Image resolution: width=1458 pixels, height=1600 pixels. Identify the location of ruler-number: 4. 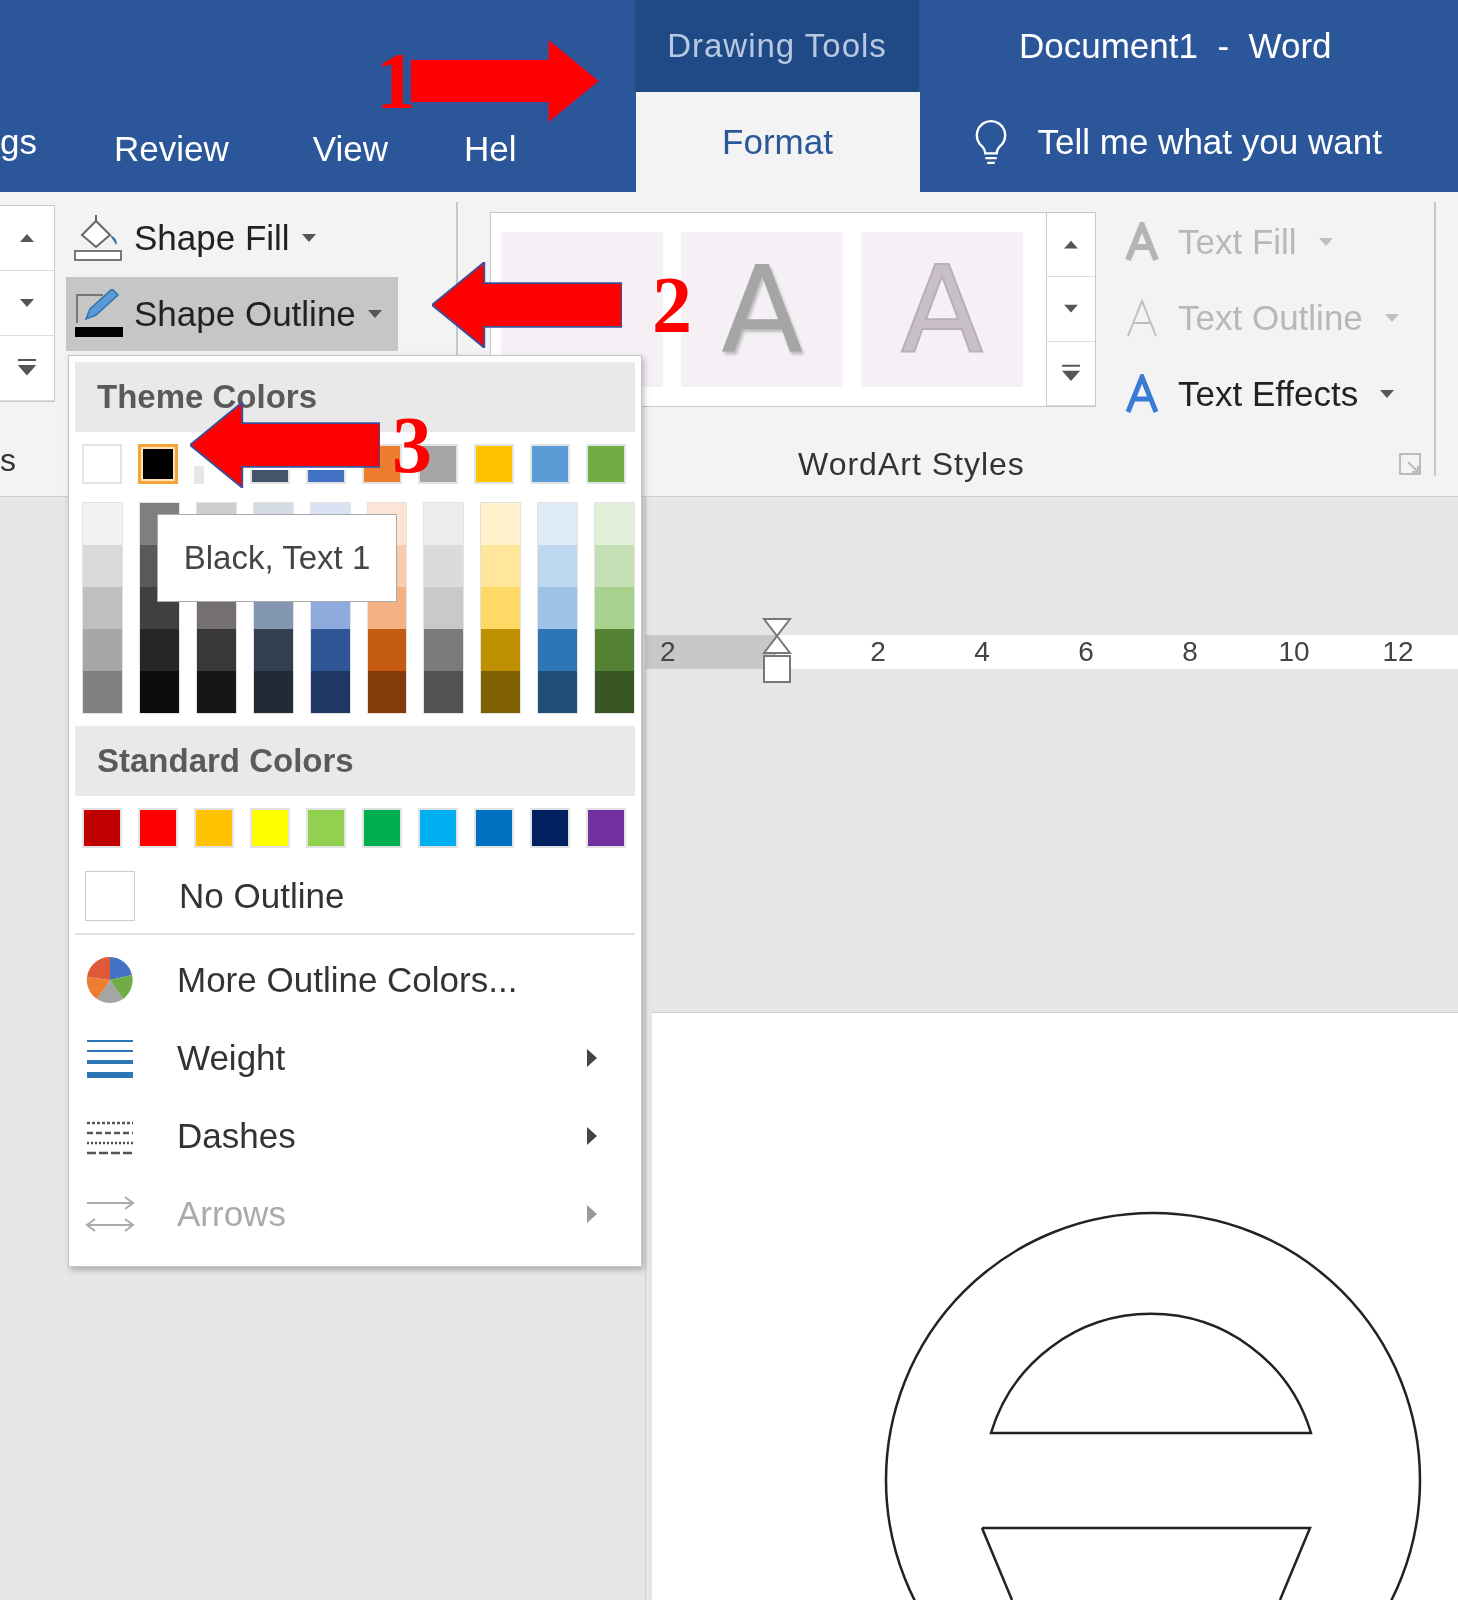
(982, 652).